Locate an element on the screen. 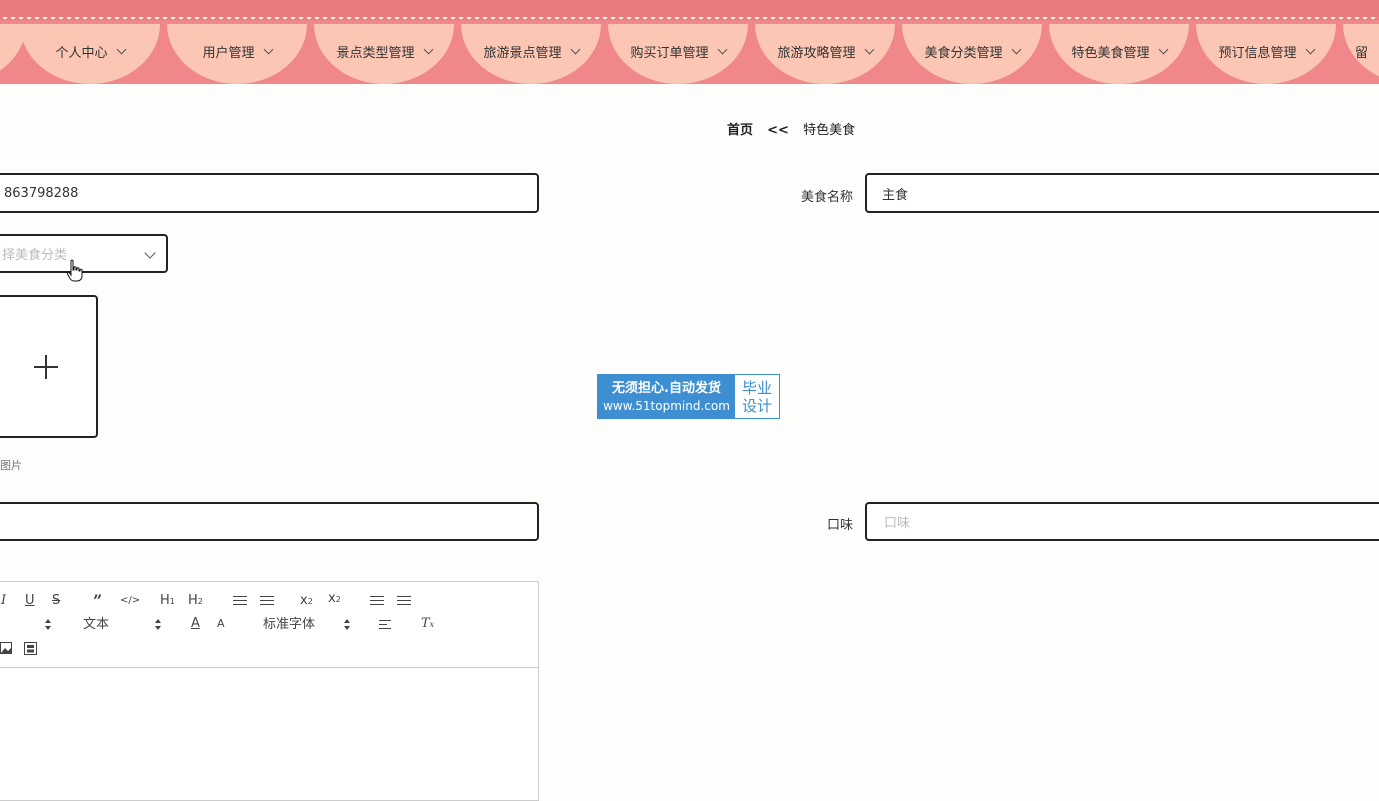  text-type-arrows-icon is located at coordinates (158, 625).